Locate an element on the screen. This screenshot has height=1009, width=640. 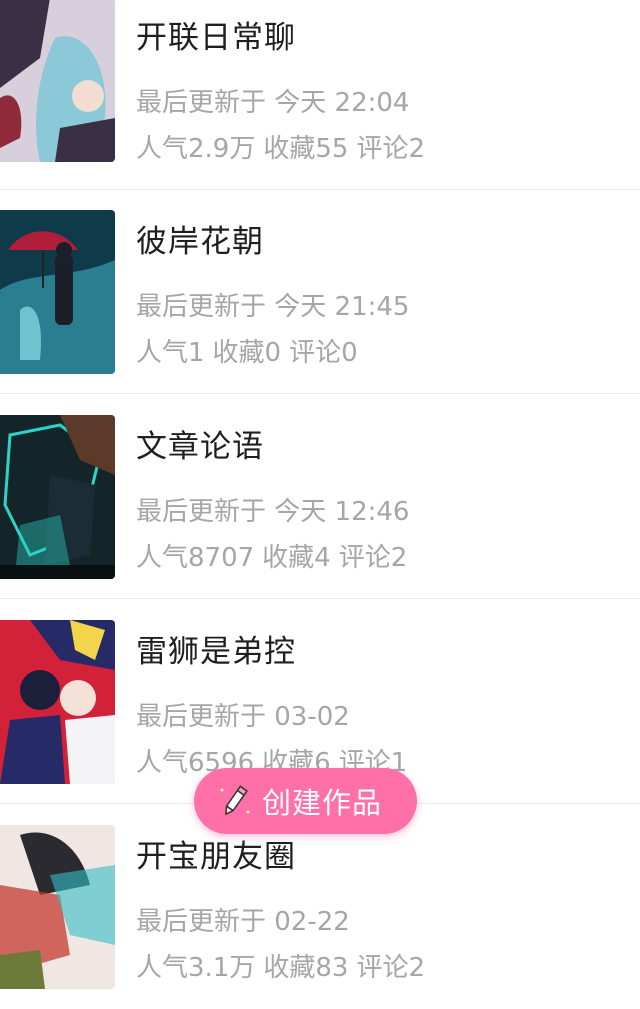
work-stats: 人气2.9万 收藏55 评论2 is located at coordinates (280, 146).